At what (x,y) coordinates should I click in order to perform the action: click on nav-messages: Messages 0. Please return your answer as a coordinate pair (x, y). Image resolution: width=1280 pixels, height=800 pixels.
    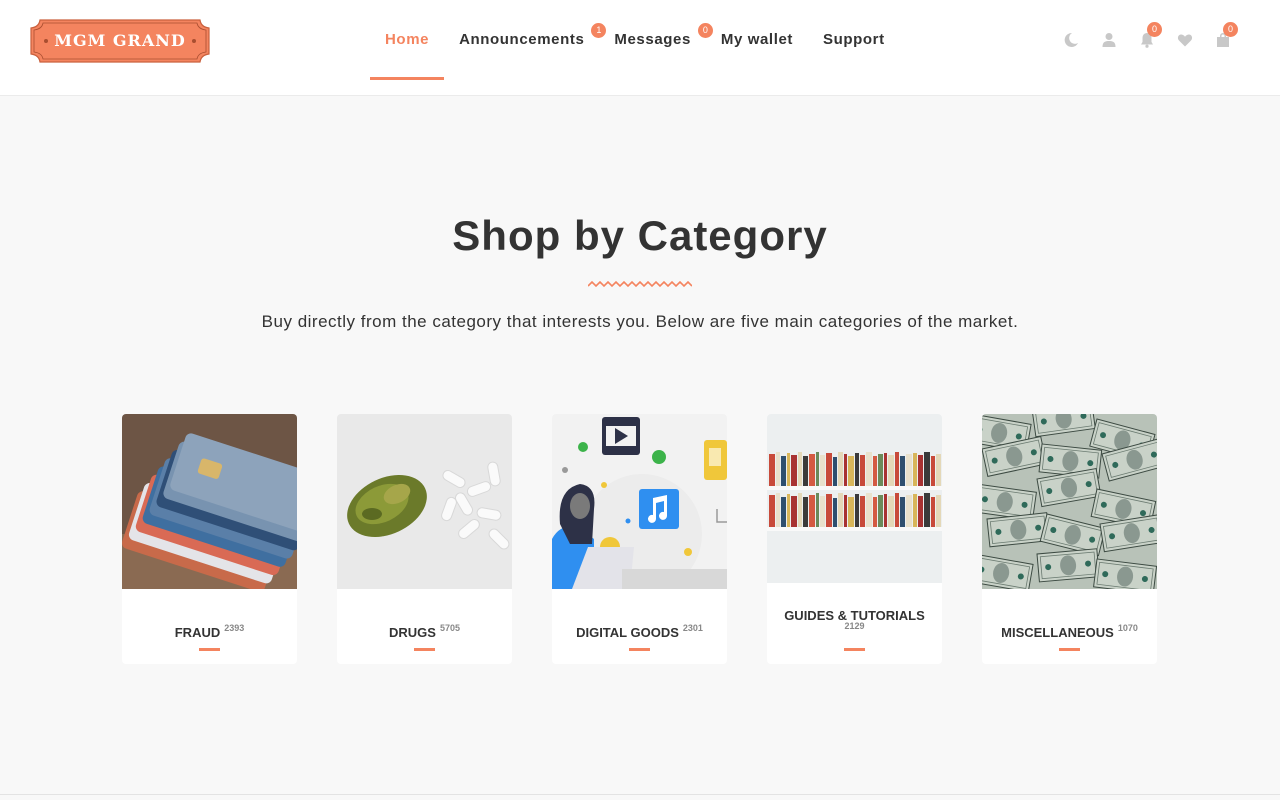
    Looking at the image, I should click on (656, 40).